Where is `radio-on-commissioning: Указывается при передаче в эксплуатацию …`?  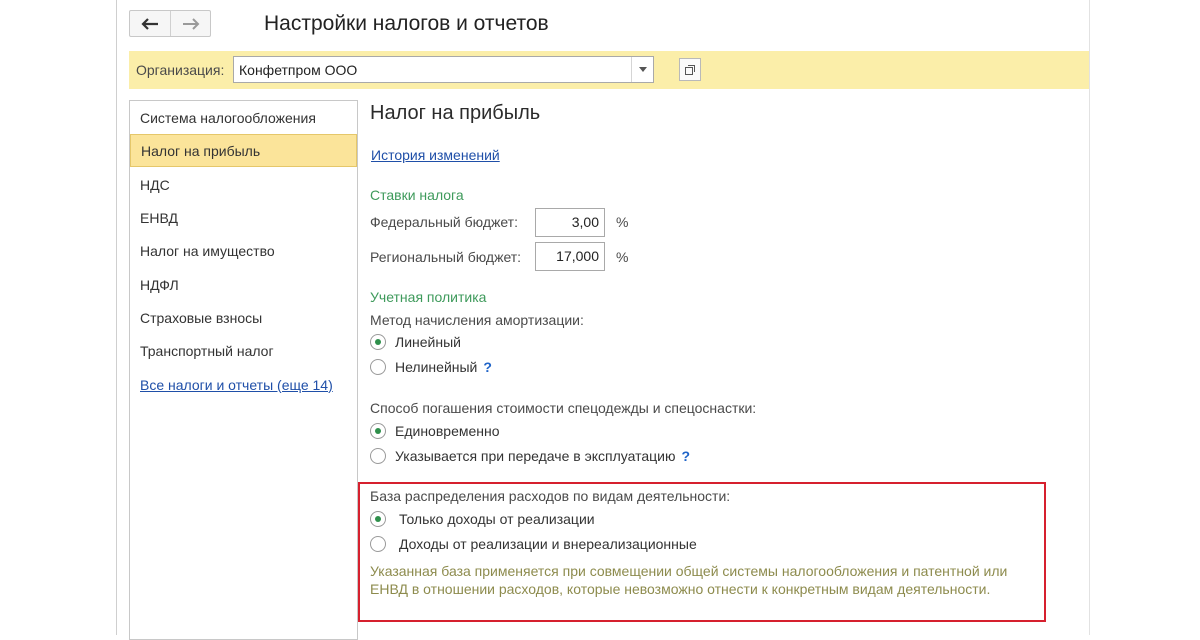 radio-on-commissioning: Указывается при передаче в эксплуатацию … is located at coordinates (530, 456).